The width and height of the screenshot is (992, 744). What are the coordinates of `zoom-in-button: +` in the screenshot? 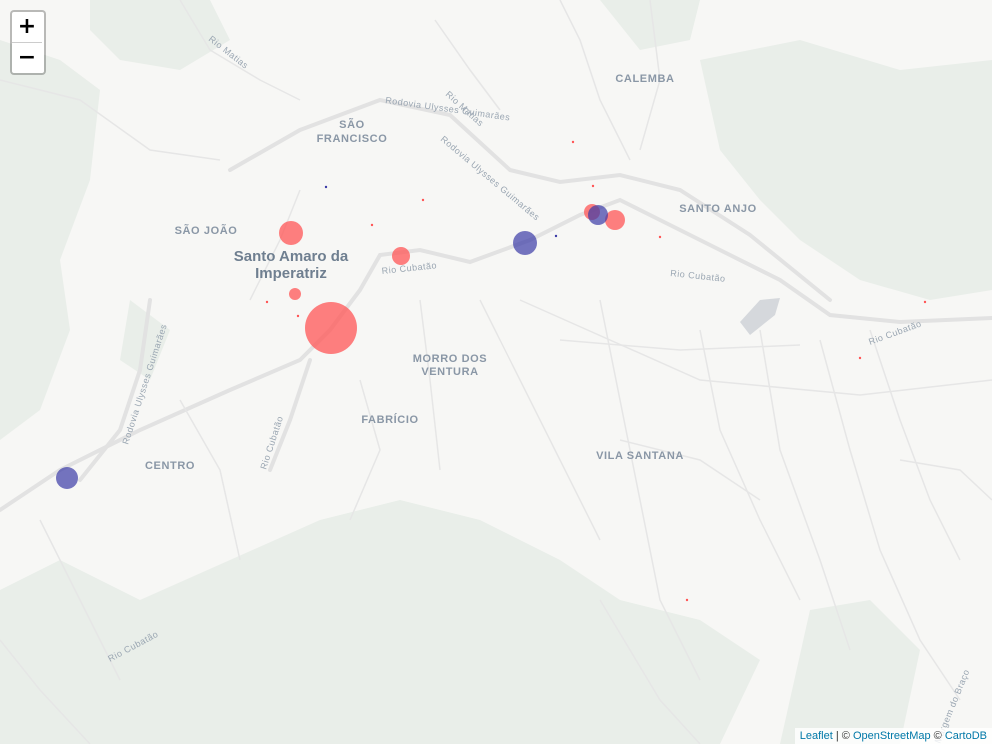 It's located at (27, 27).